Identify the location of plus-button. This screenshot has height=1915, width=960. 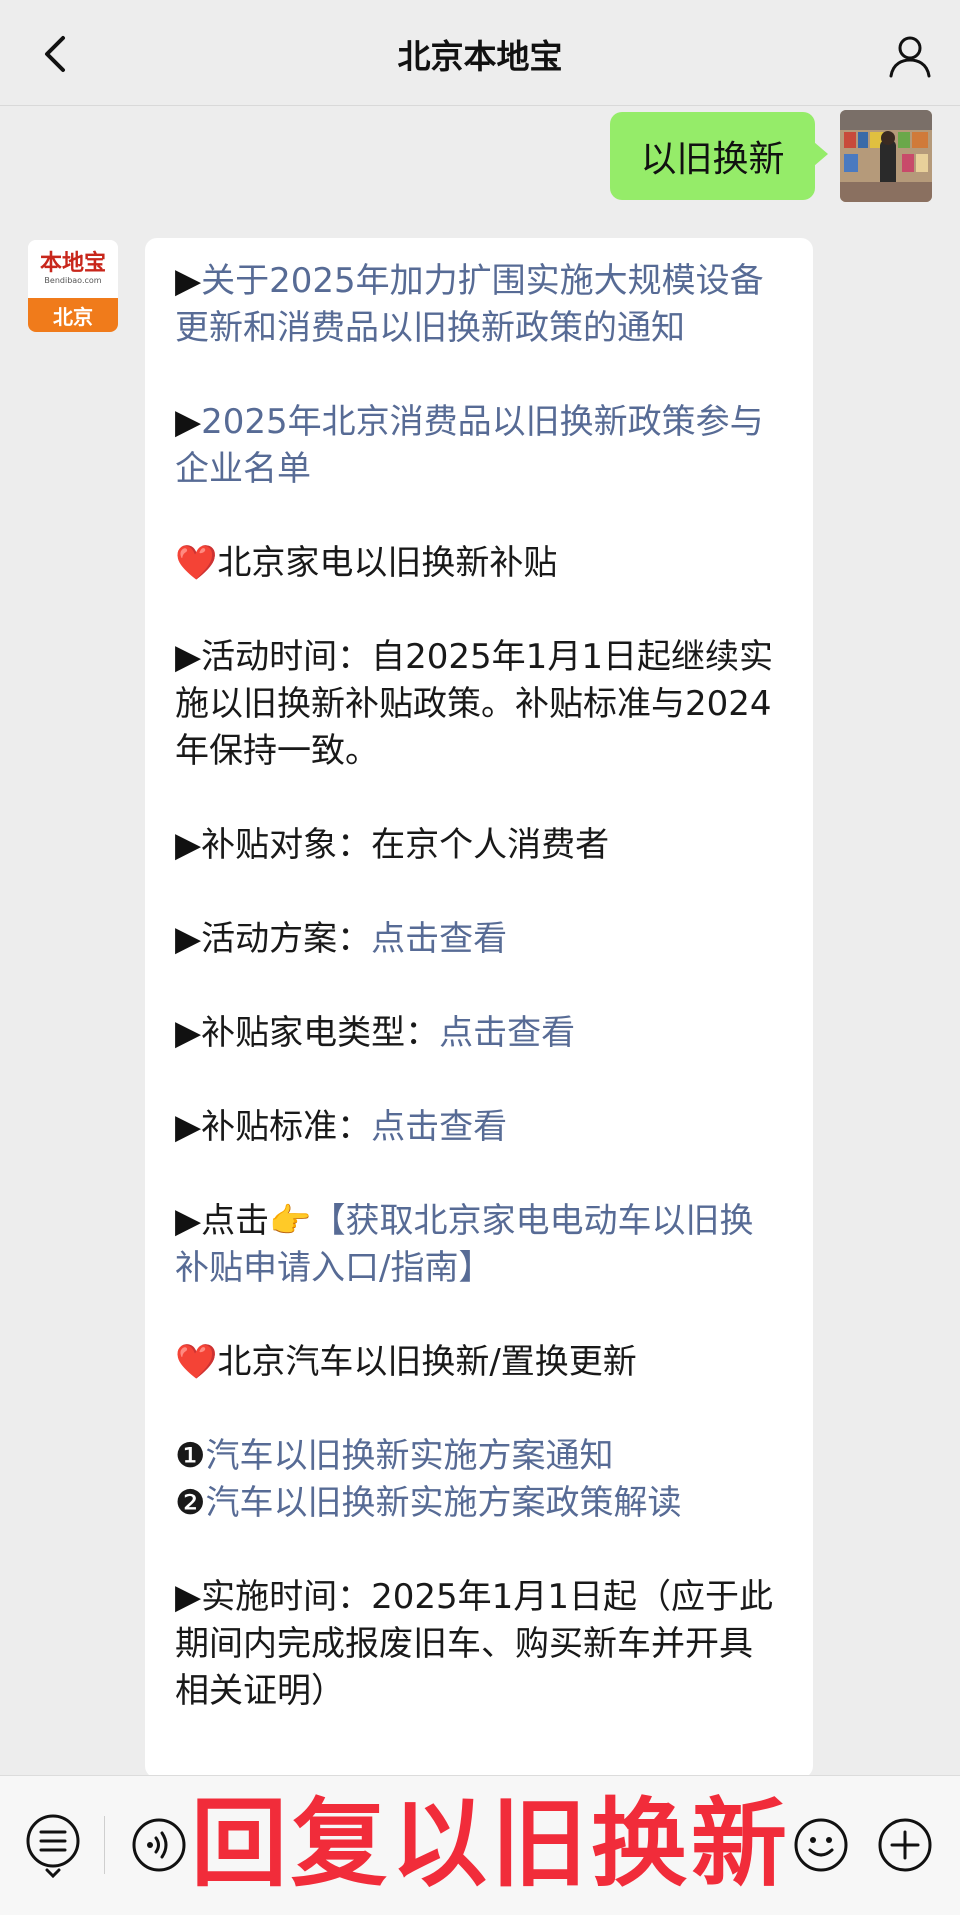
(905, 1845).